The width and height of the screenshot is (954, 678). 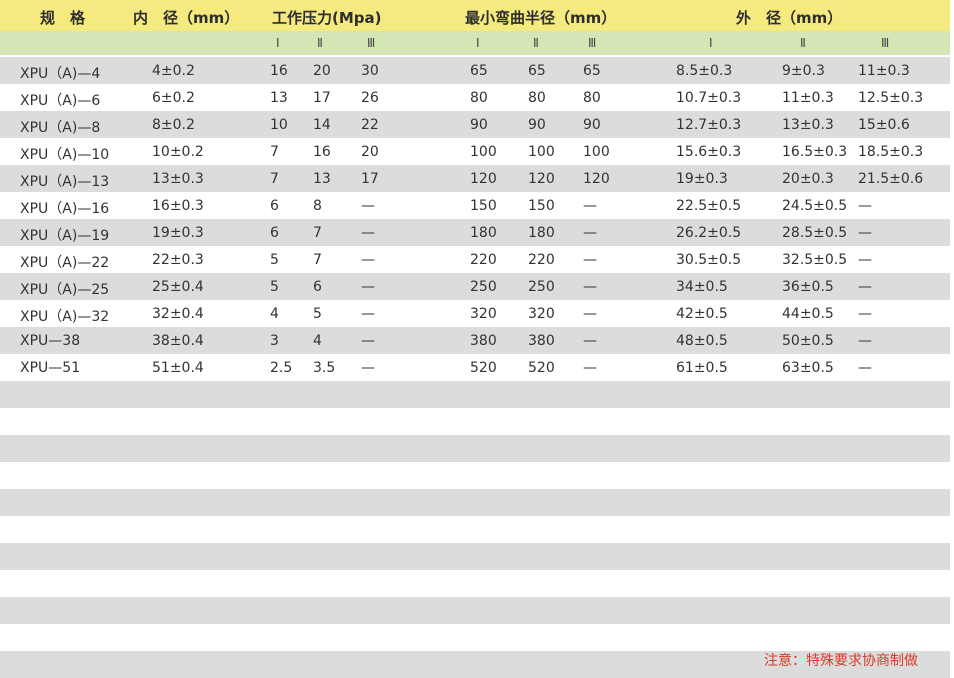 What do you see at coordinates (65, 236) in the screenshot?
I see `cell-spec: XPU（A)—19` at bounding box center [65, 236].